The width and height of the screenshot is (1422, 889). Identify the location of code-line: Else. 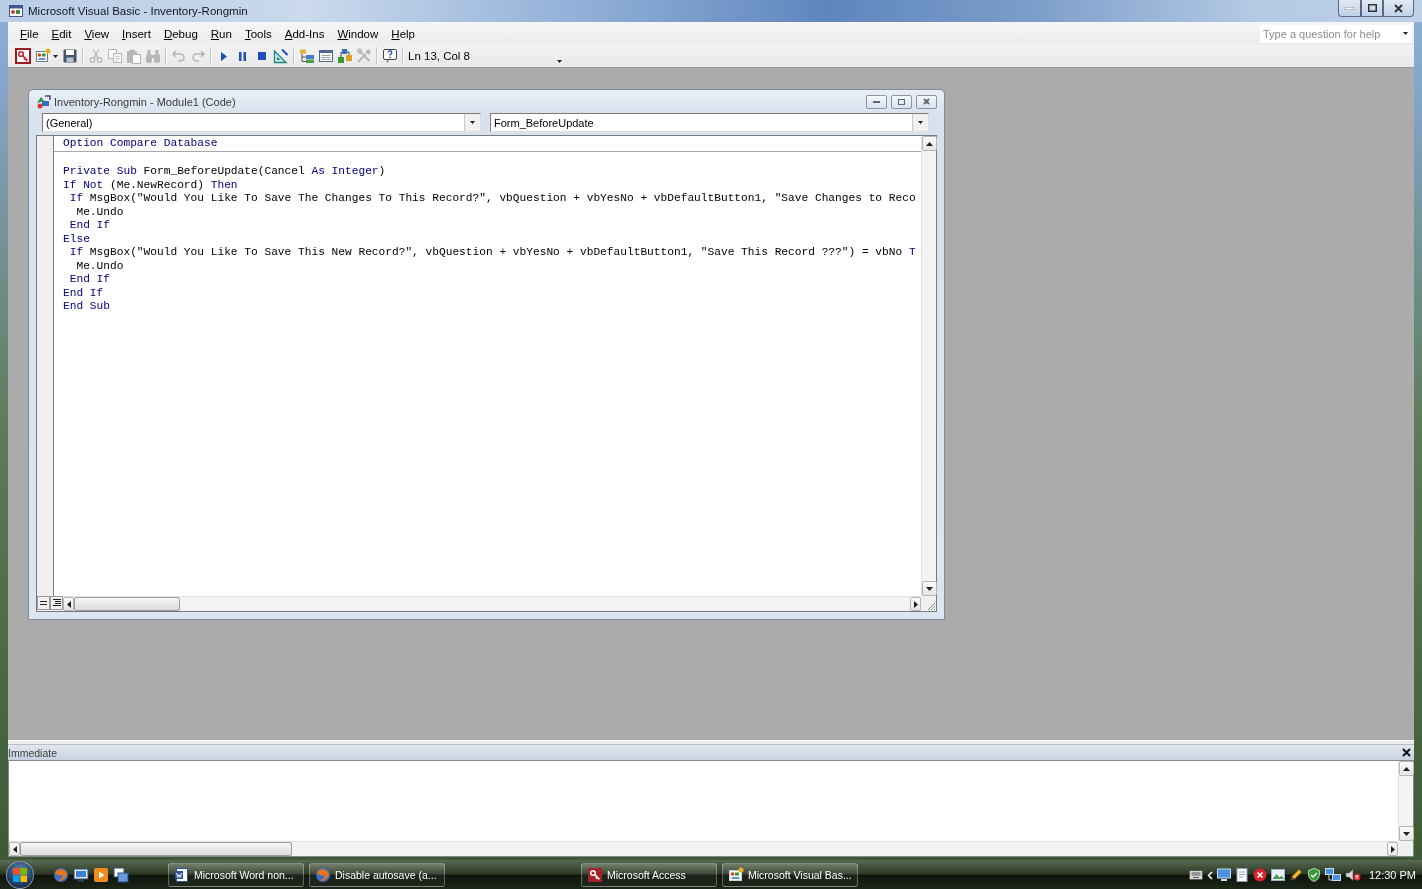
(76, 239).